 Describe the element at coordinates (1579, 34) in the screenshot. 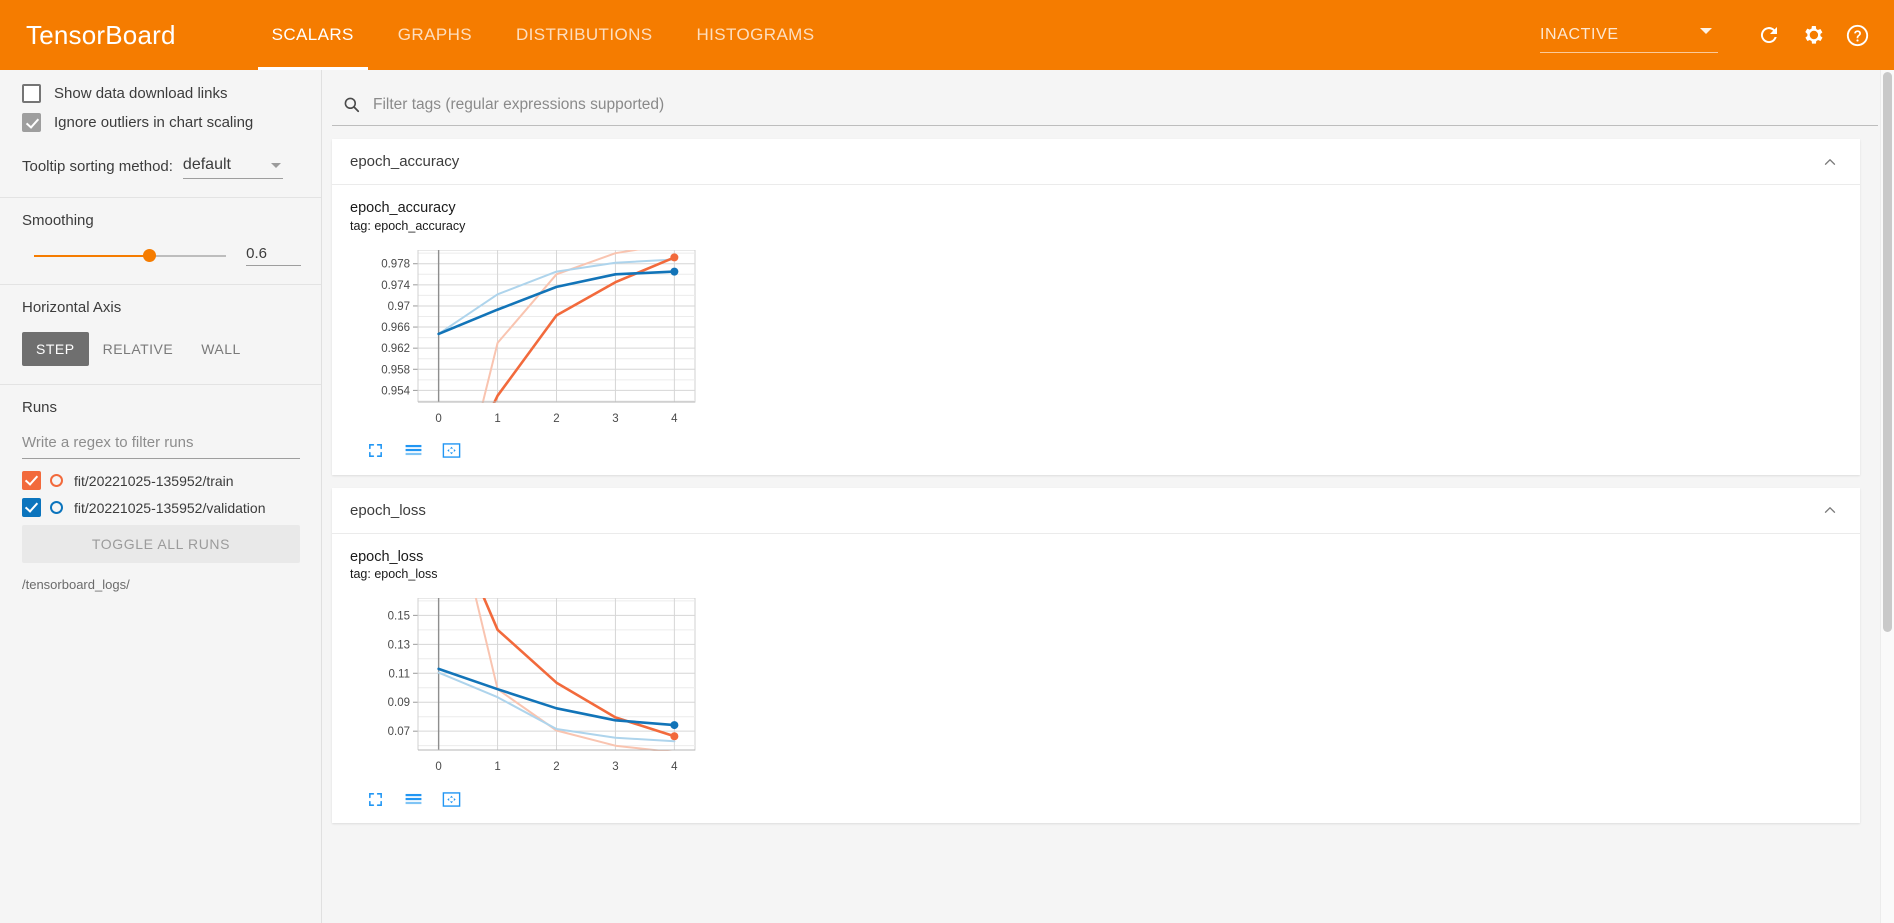

I see `reload-state-label: INACTIVE` at that location.